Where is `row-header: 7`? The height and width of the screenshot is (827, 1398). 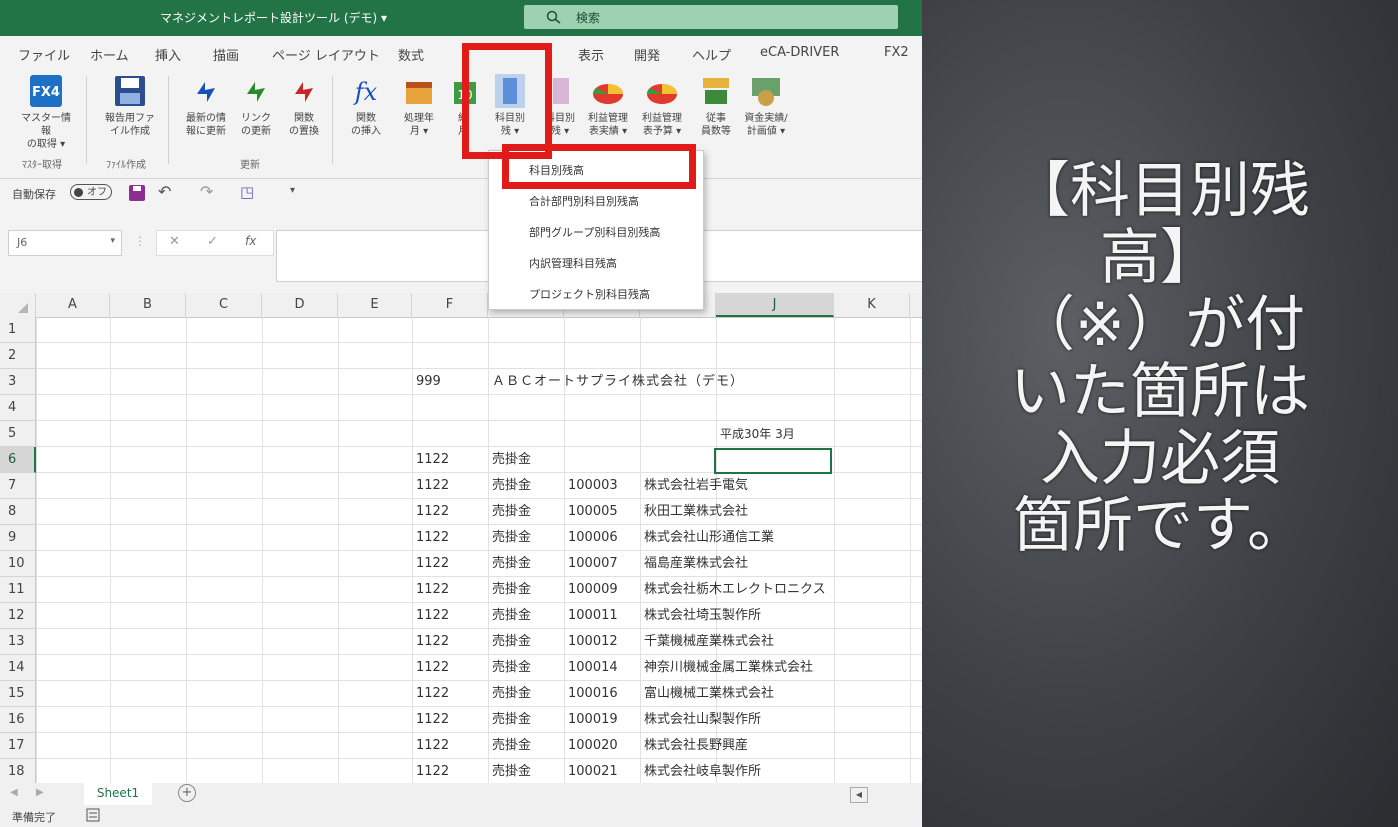 row-header: 7 is located at coordinates (18, 486).